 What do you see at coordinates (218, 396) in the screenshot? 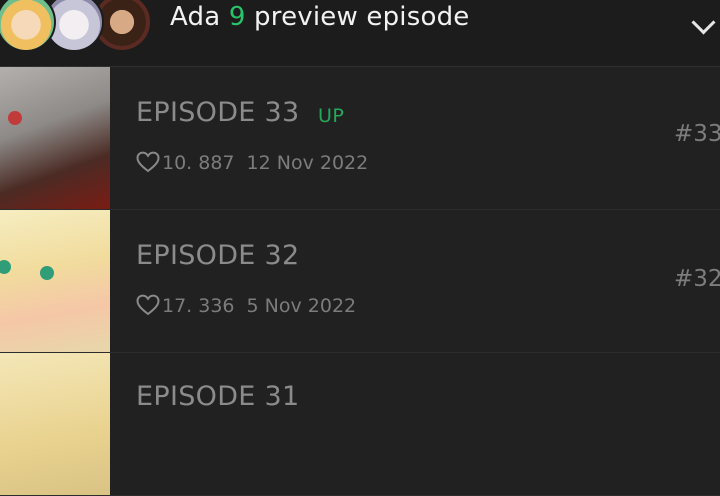
I see `episode-title: EPISODE 31` at bounding box center [218, 396].